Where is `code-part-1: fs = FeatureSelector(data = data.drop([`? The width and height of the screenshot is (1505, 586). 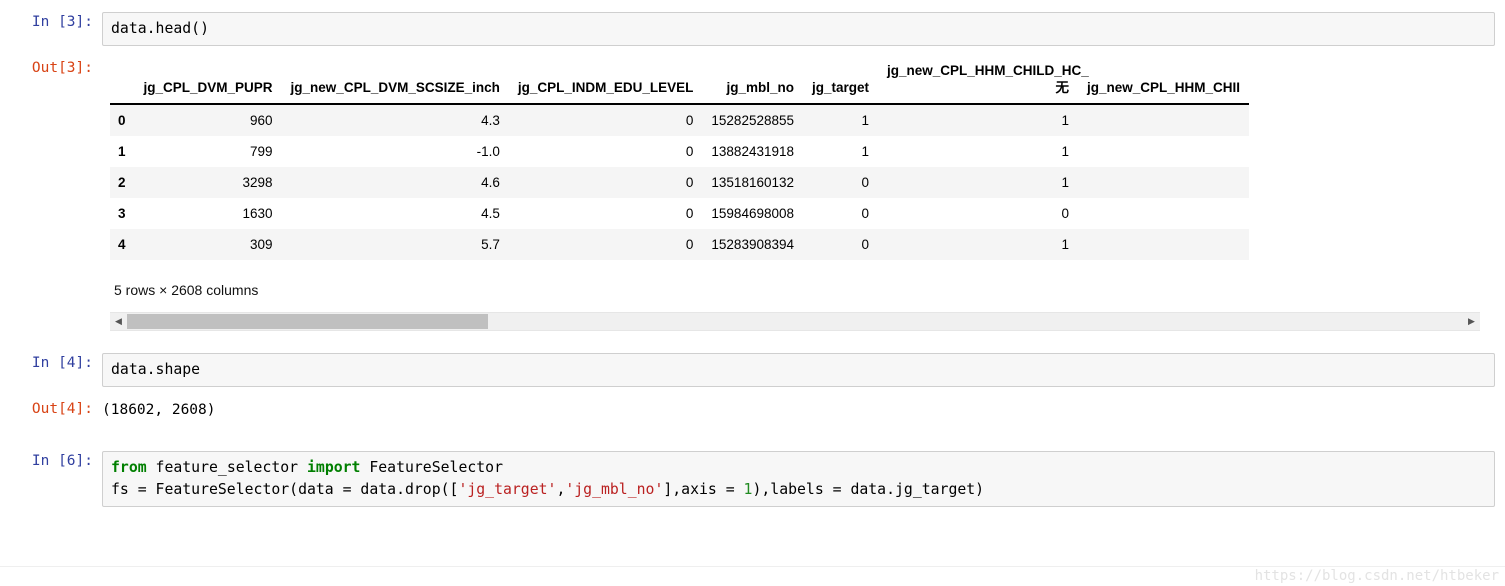 code-part-1: fs = FeatureSelector(data = data.drop([ is located at coordinates (285, 489).